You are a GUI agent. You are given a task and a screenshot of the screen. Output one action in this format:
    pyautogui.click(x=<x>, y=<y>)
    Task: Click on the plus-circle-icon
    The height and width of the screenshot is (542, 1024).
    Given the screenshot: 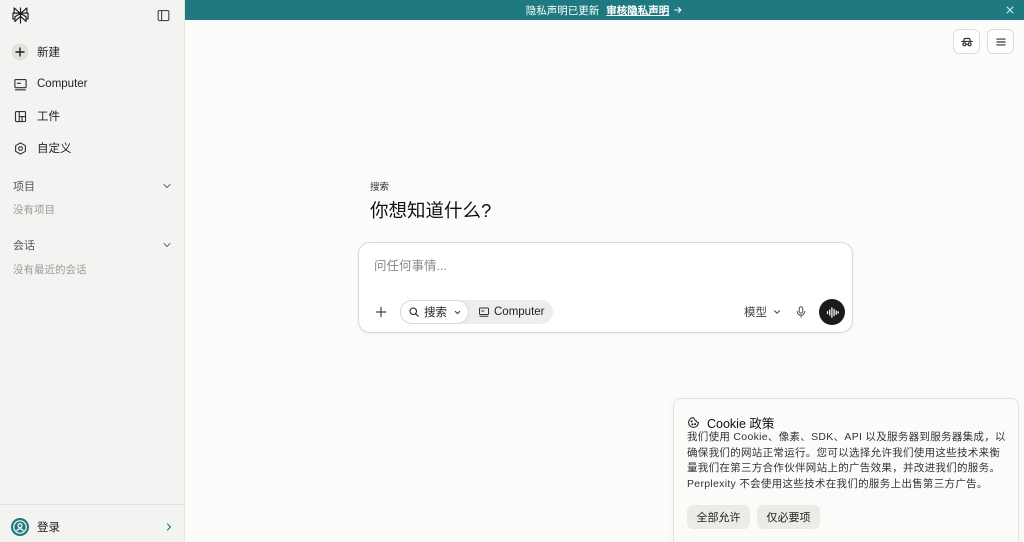 What is the action you would take?
    pyautogui.click(x=20, y=52)
    